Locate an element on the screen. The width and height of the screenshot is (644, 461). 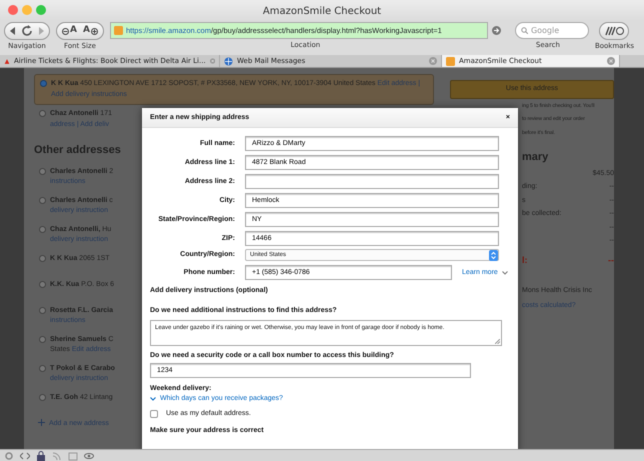
resize-handle-icon is located at coordinates (497, 341).